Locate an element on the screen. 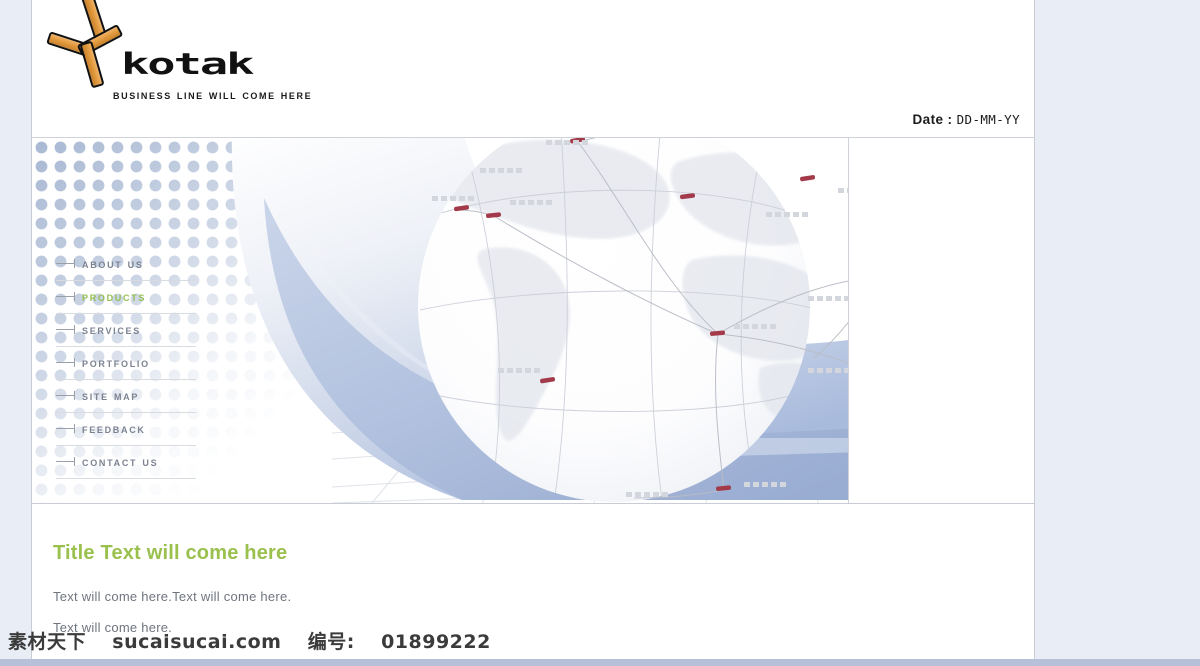 Image resolution: width=1200 pixels, height=666 pixels. nav-label: Feedback is located at coordinates (114, 429).